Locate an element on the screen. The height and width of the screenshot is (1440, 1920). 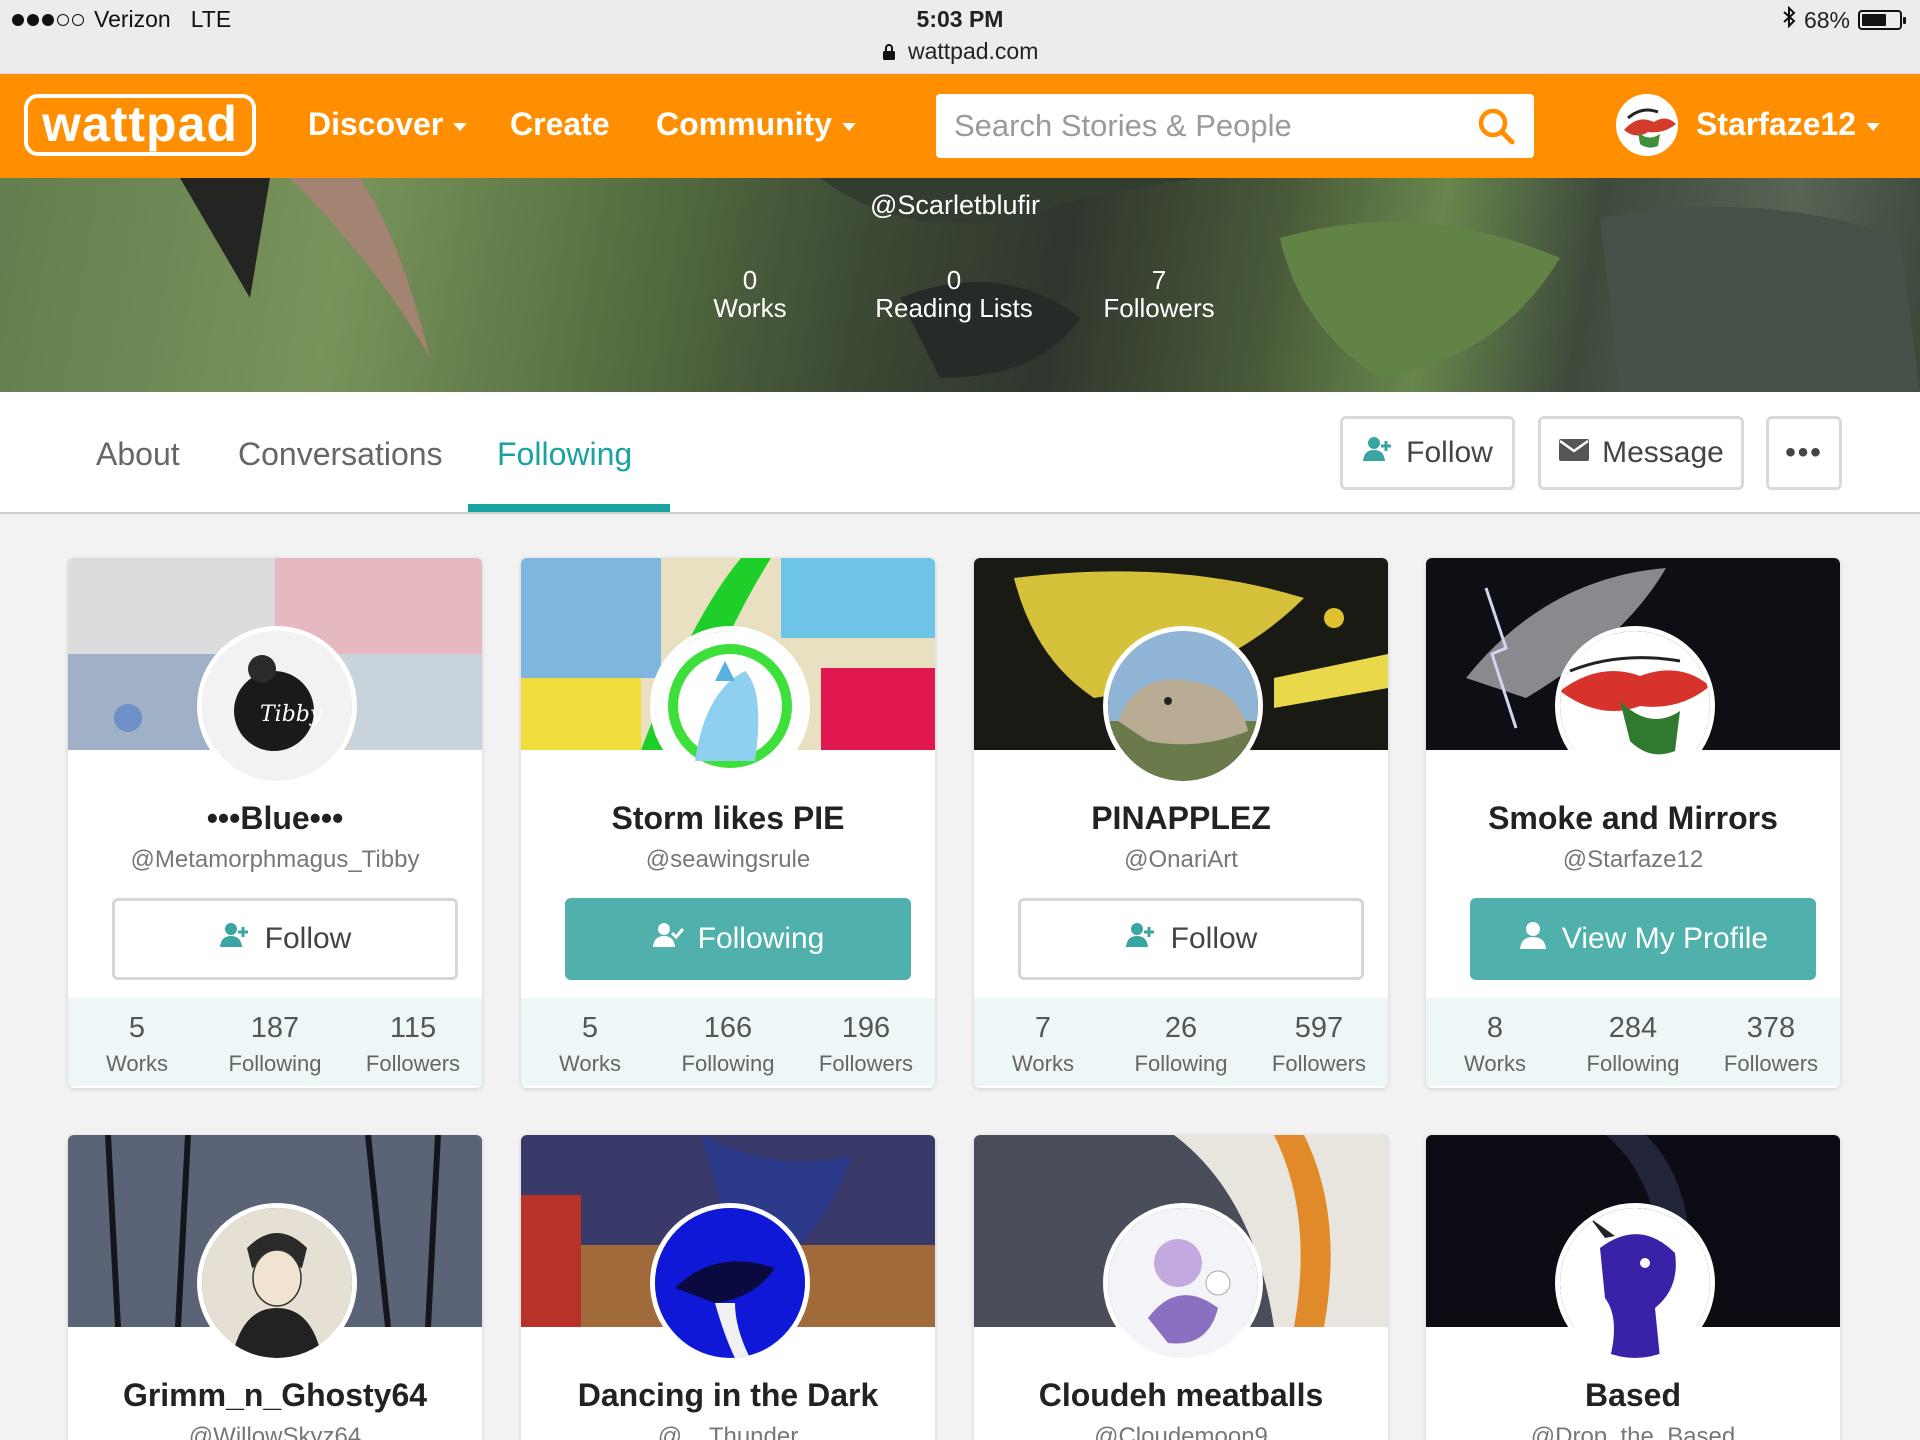
card-stat-followers: 597 Followers is located at coordinates (1319, 1042).